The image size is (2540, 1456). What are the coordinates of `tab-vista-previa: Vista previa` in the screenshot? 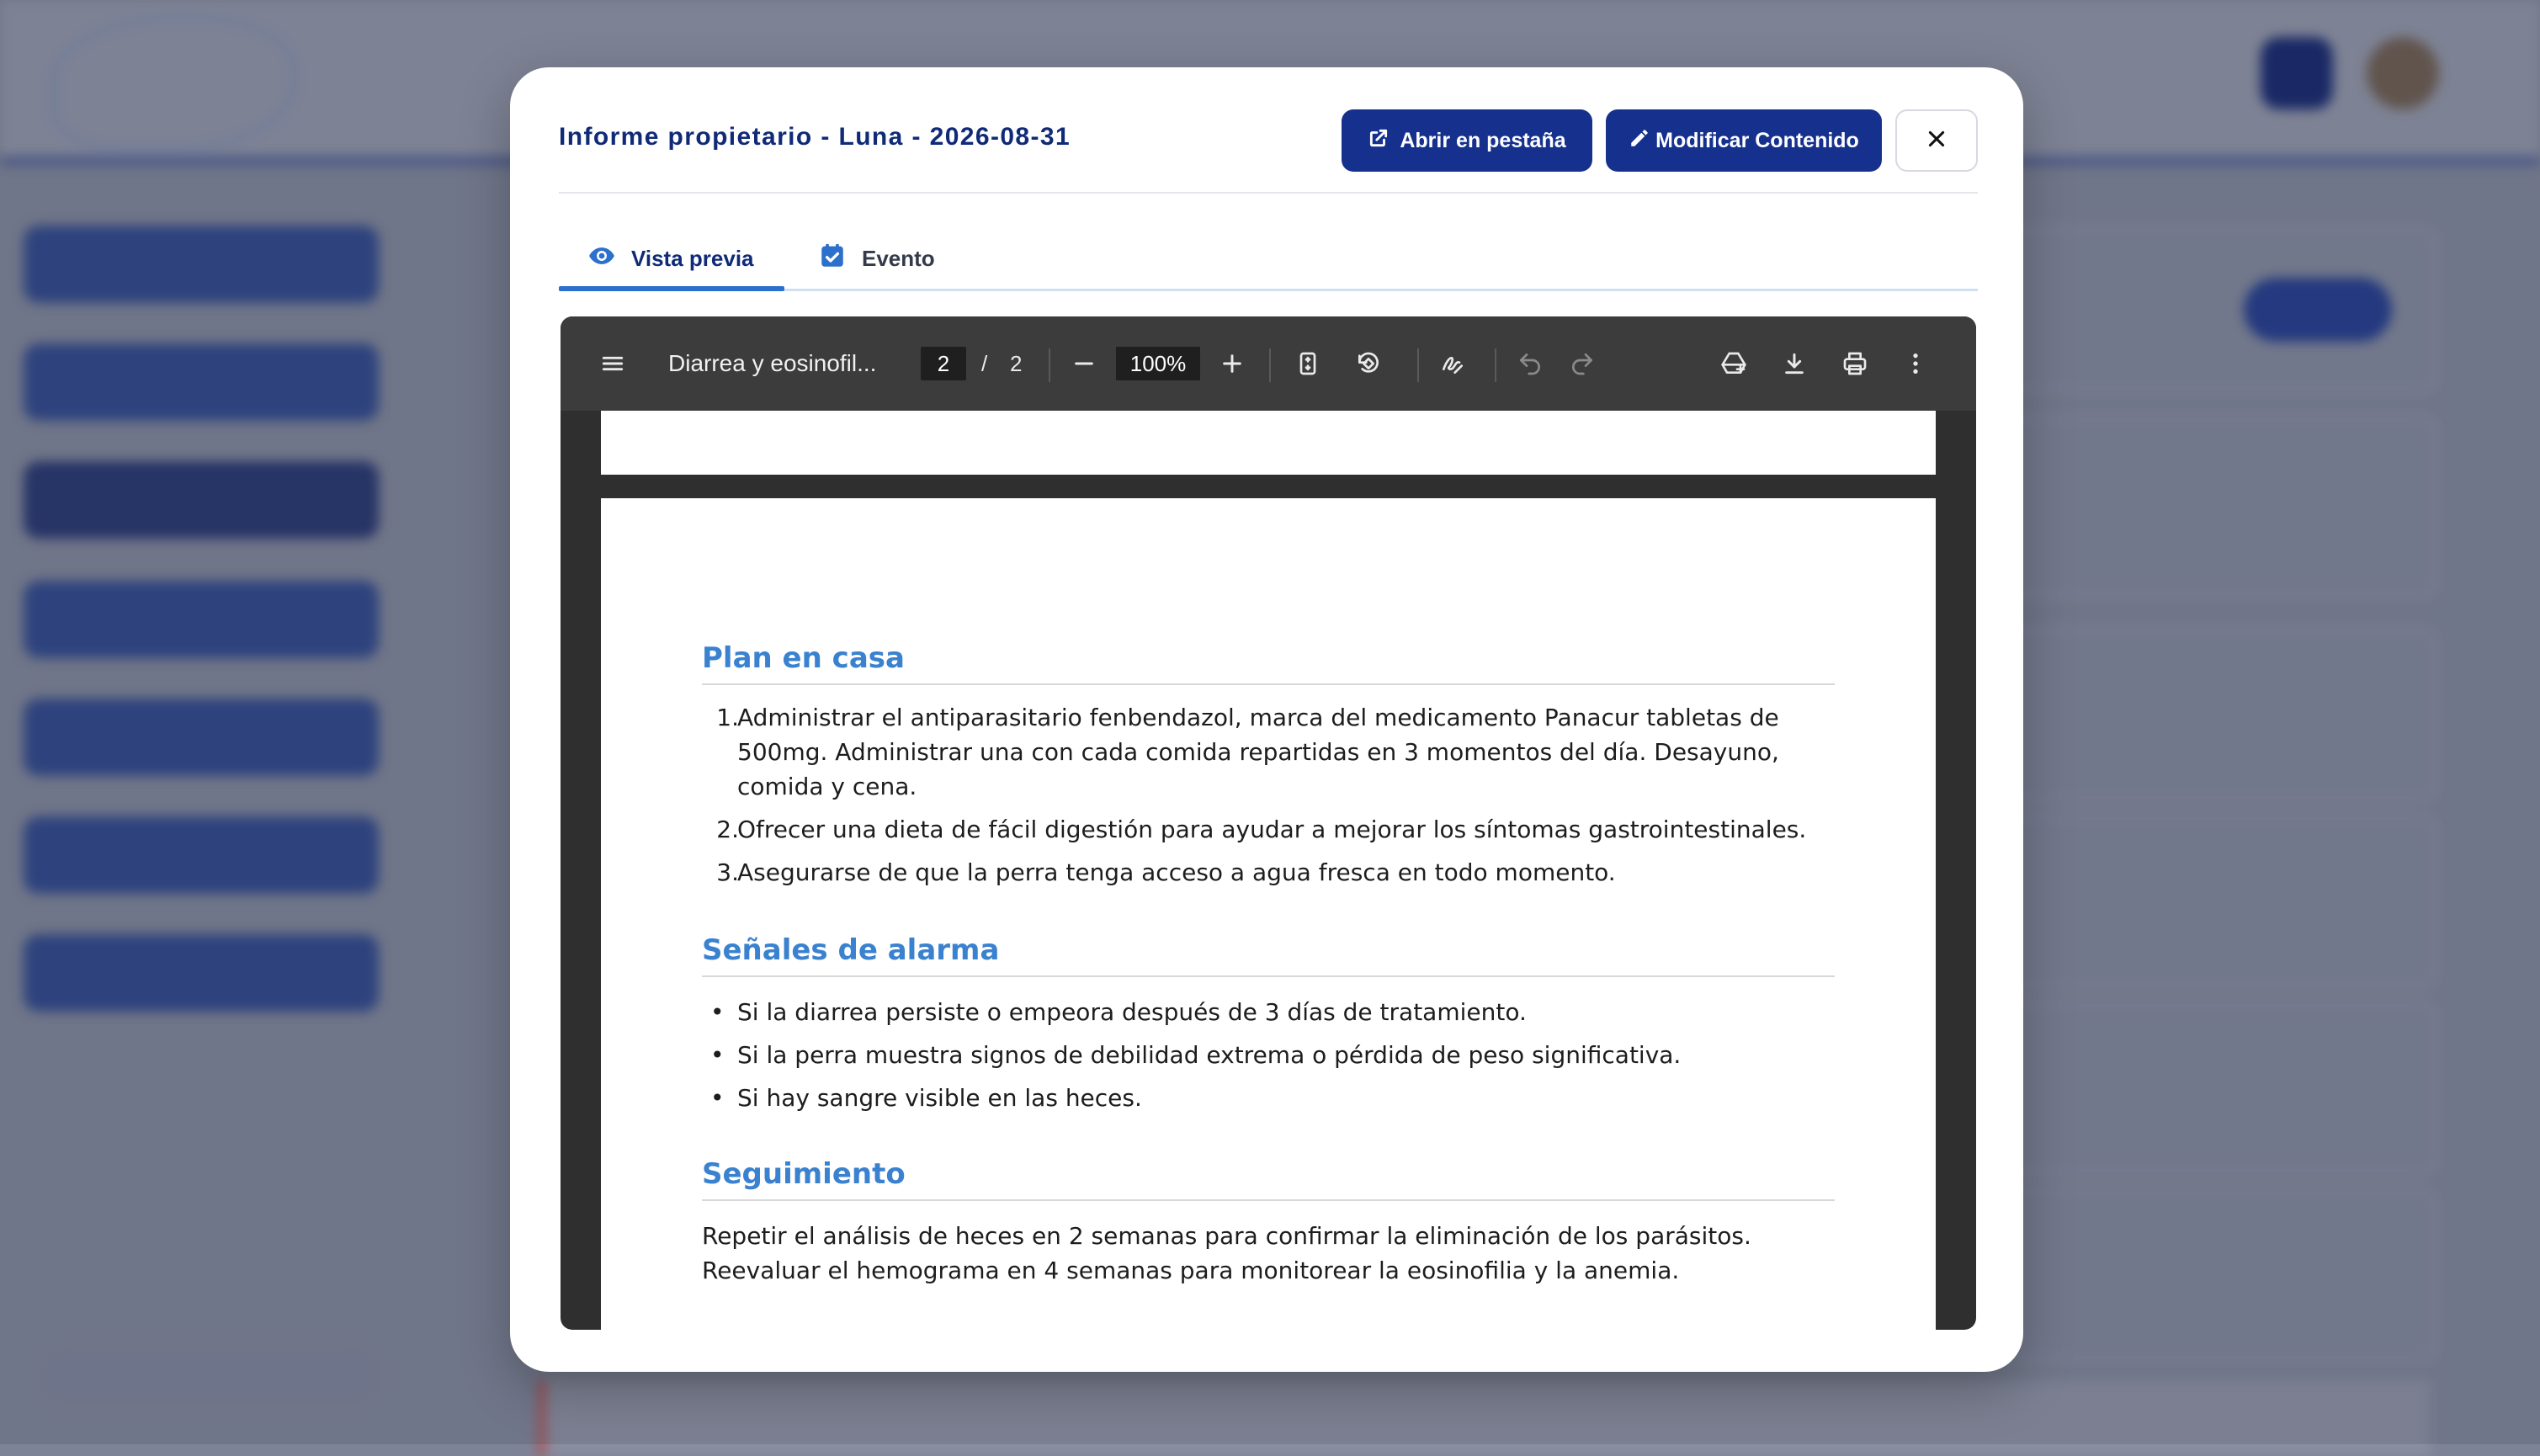 It's located at (670, 258).